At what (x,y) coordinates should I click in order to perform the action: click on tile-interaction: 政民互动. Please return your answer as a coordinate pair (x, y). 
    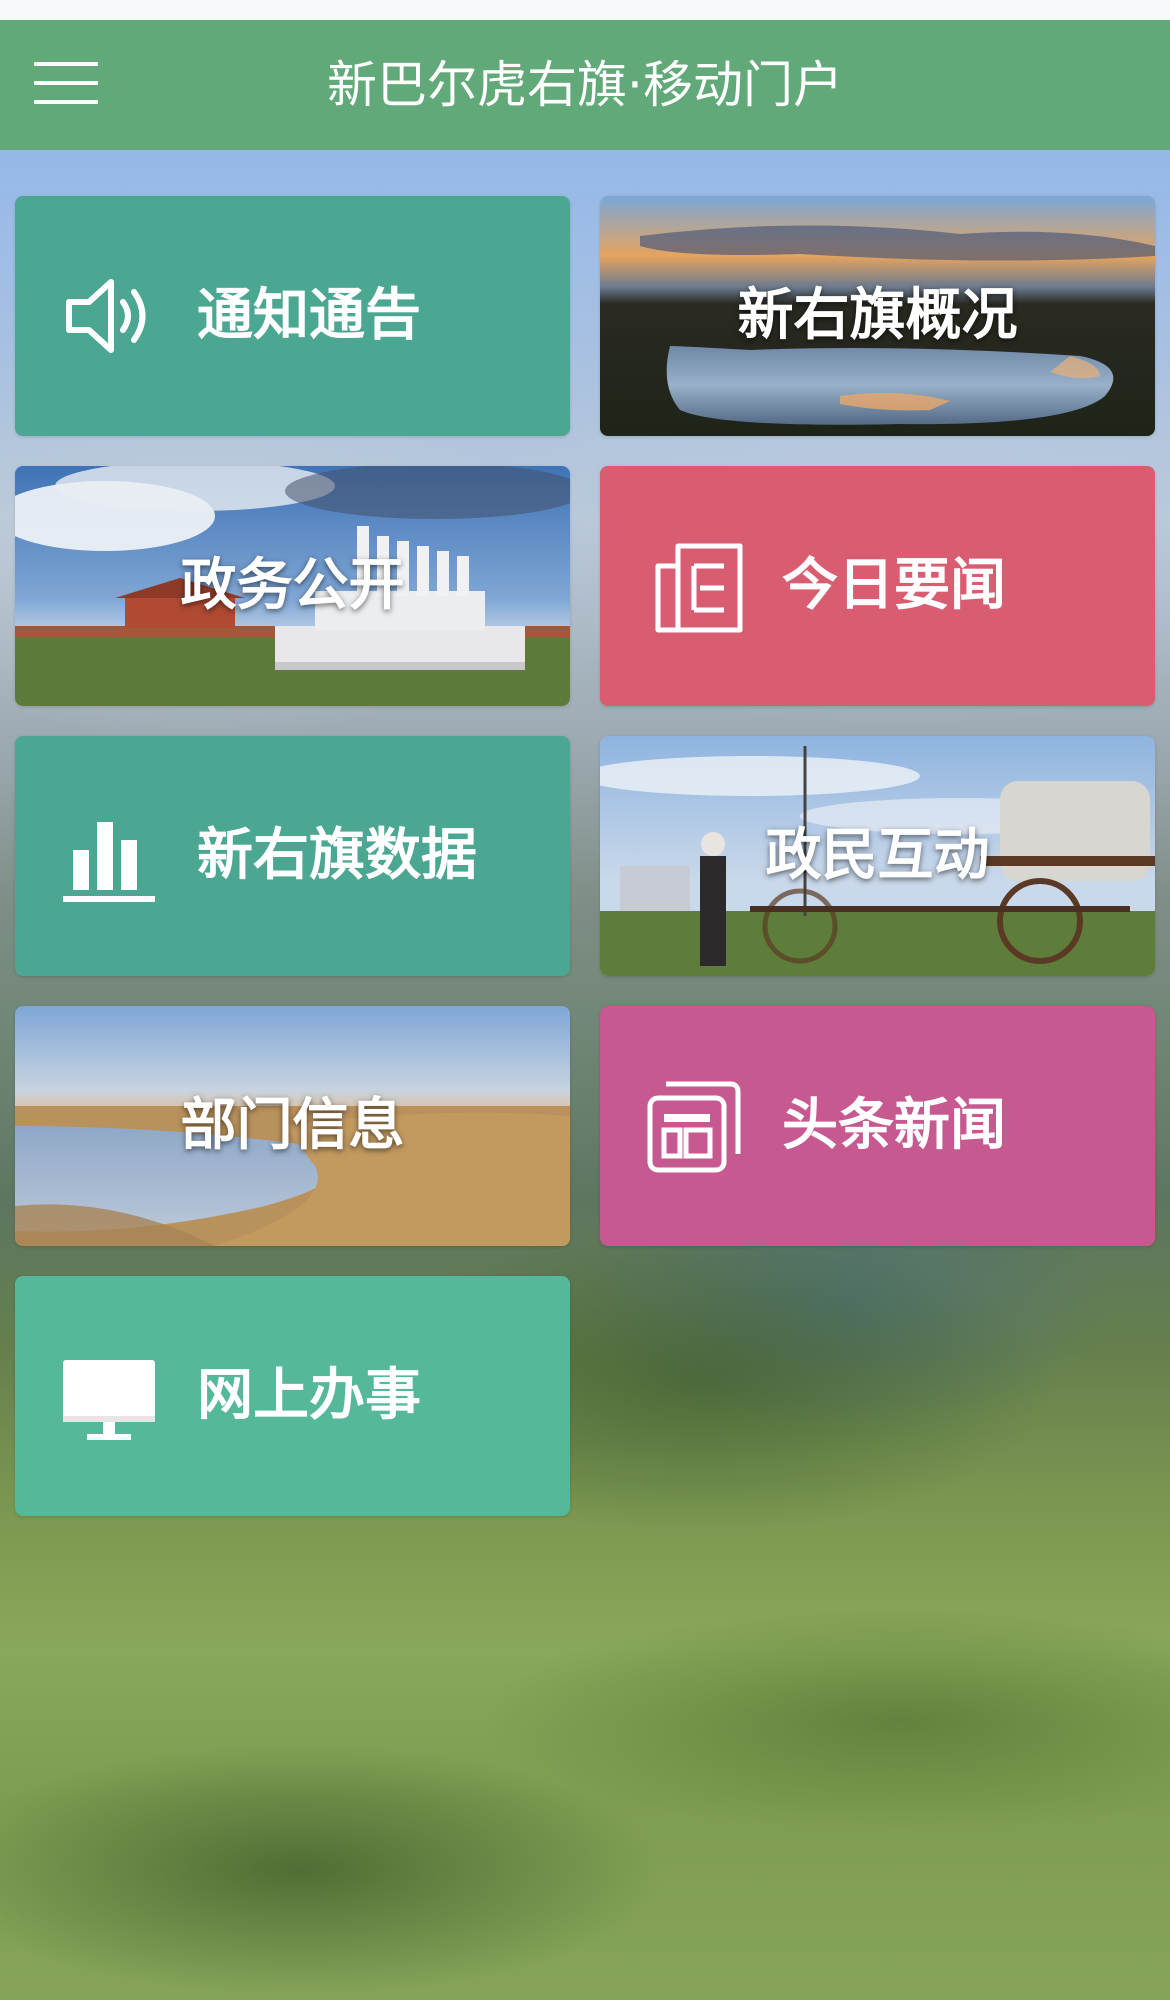
    Looking at the image, I should click on (877, 856).